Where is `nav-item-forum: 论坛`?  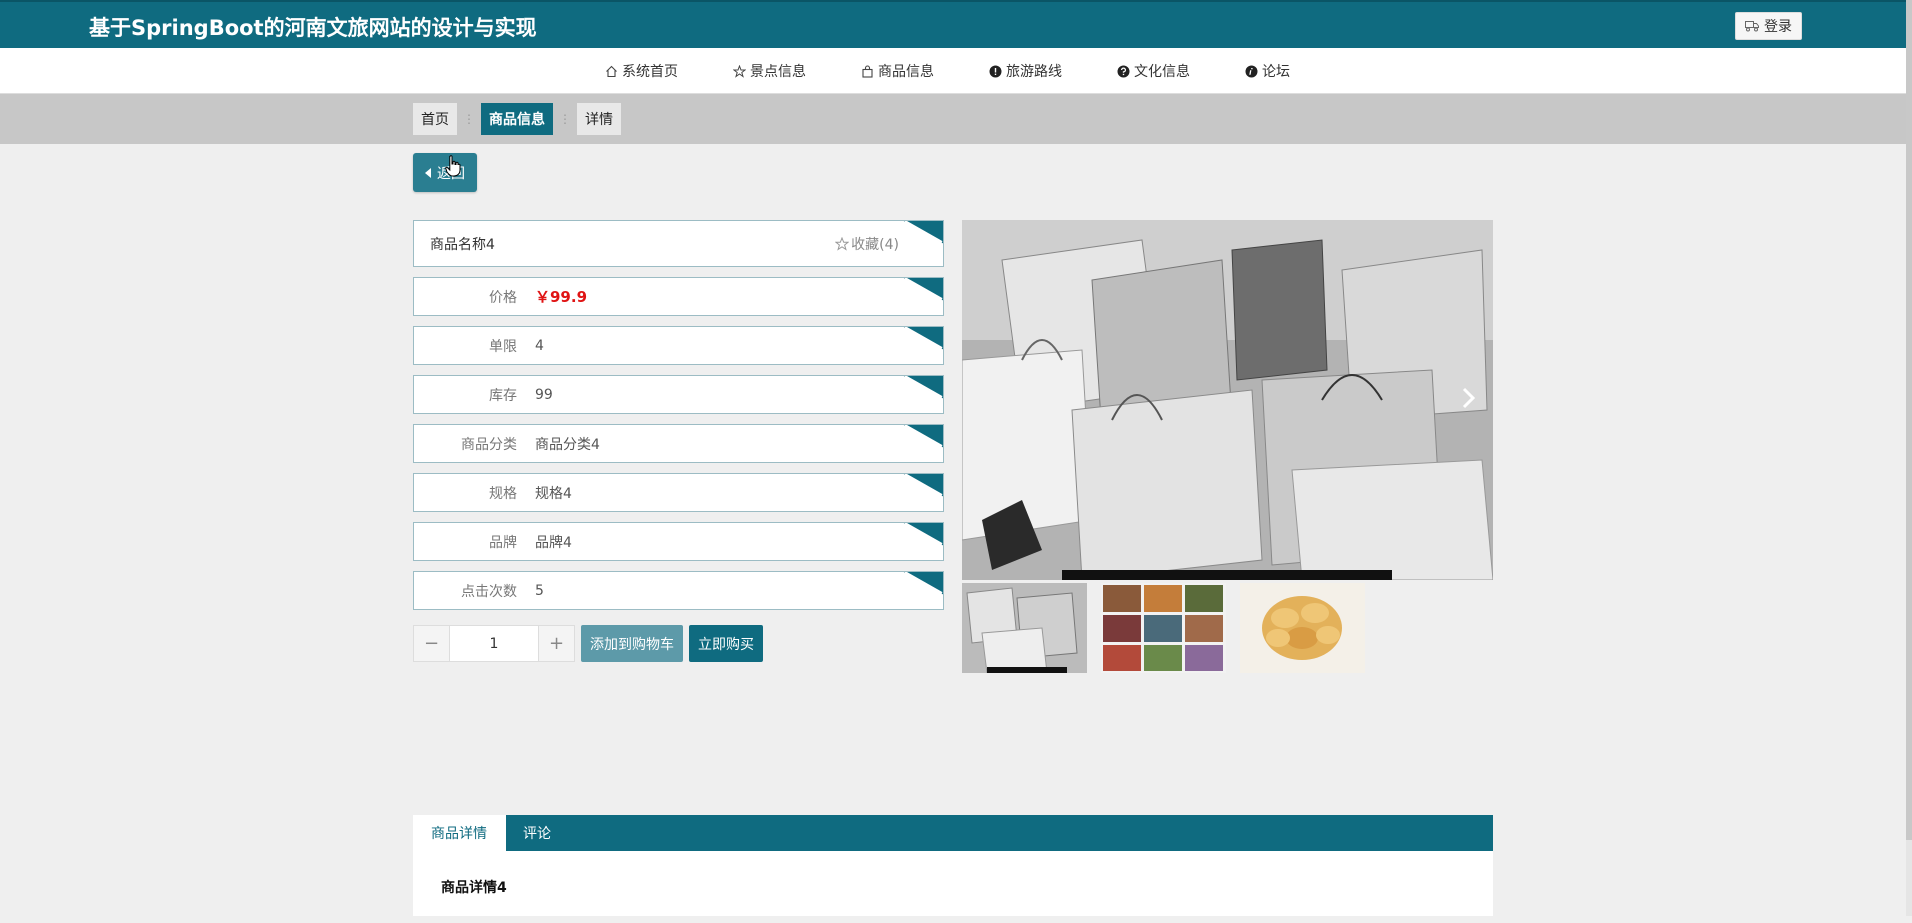
nav-item-forum: 论坛 is located at coordinates (1267, 71).